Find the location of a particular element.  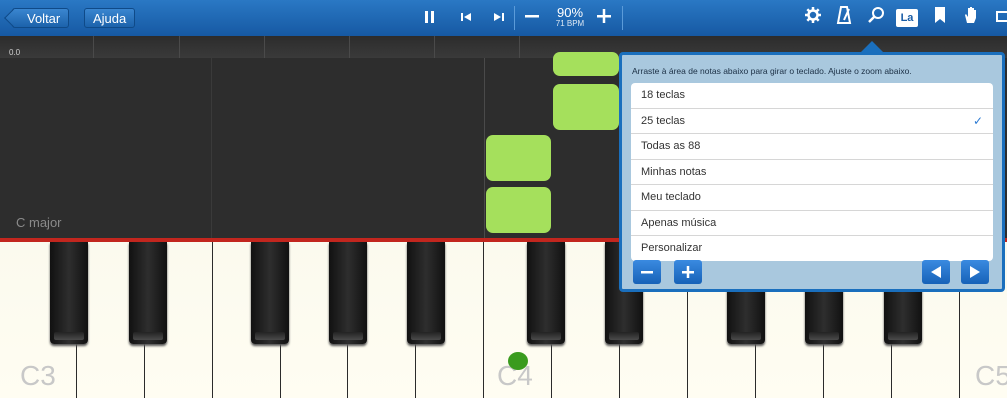

gear-icon is located at coordinates (813, 18).